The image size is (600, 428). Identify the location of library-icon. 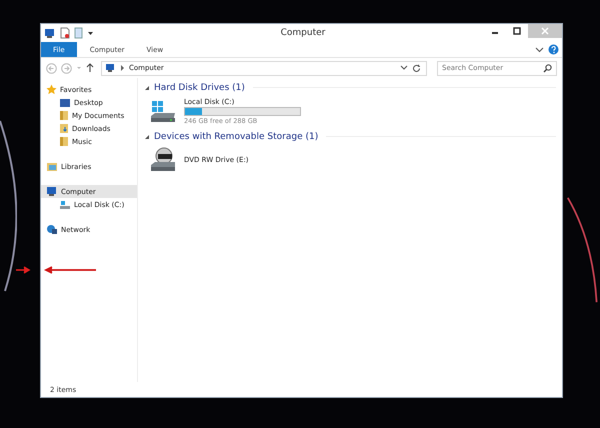
(52, 167).